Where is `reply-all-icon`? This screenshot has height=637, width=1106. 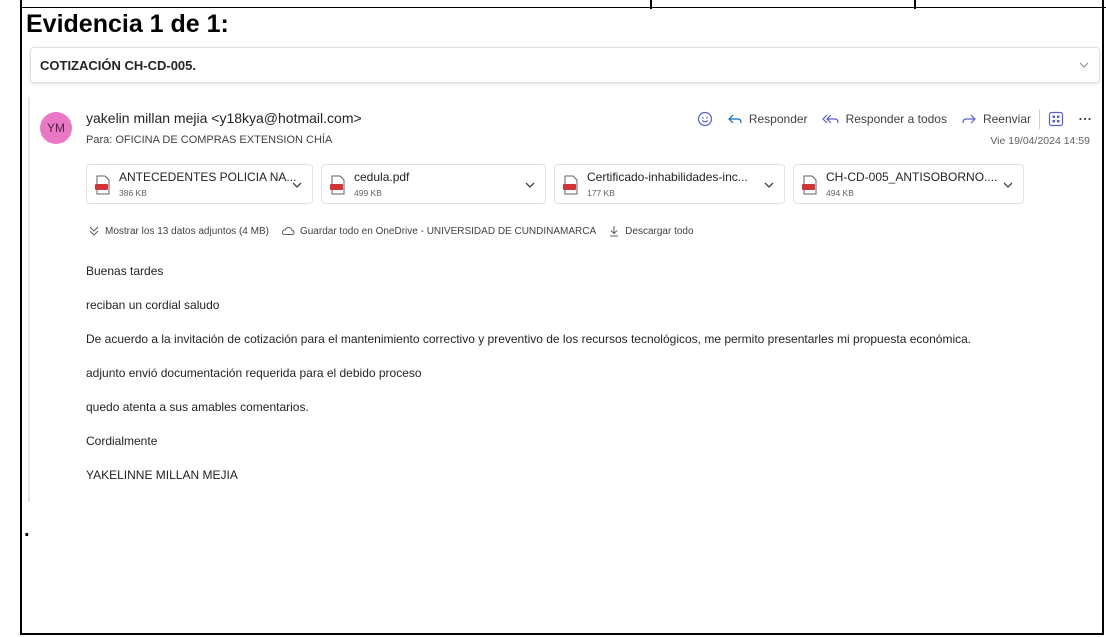 reply-all-icon is located at coordinates (830, 119).